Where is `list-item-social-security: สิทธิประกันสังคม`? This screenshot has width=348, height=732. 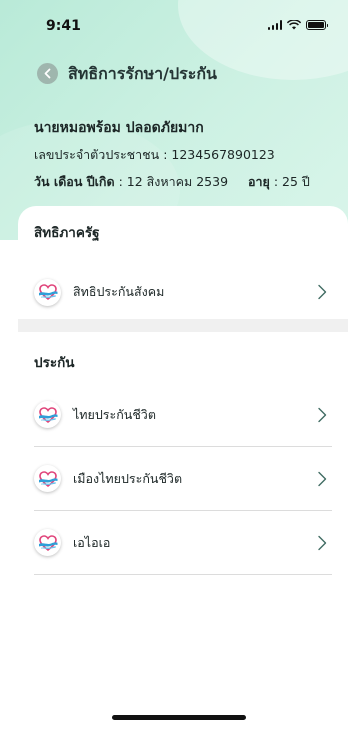
list-item-social-security: สิทธิประกันสังคม is located at coordinates (183, 292).